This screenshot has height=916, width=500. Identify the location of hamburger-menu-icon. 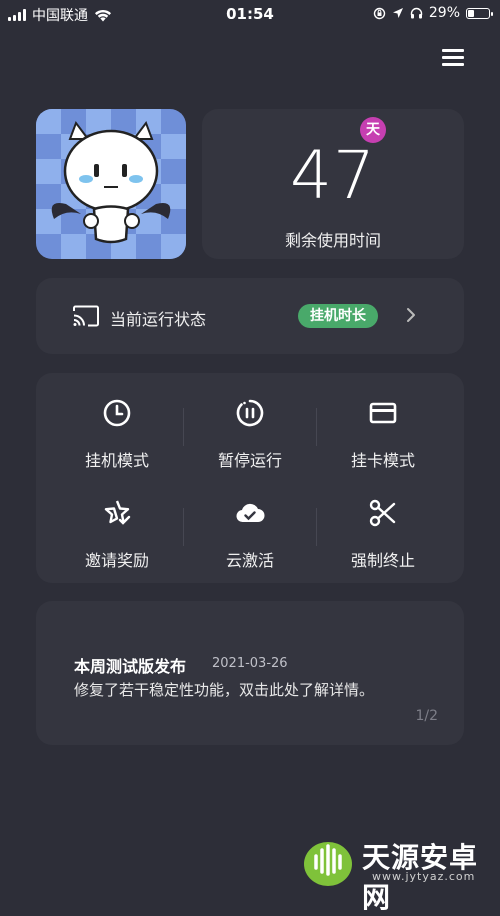
(453, 58).